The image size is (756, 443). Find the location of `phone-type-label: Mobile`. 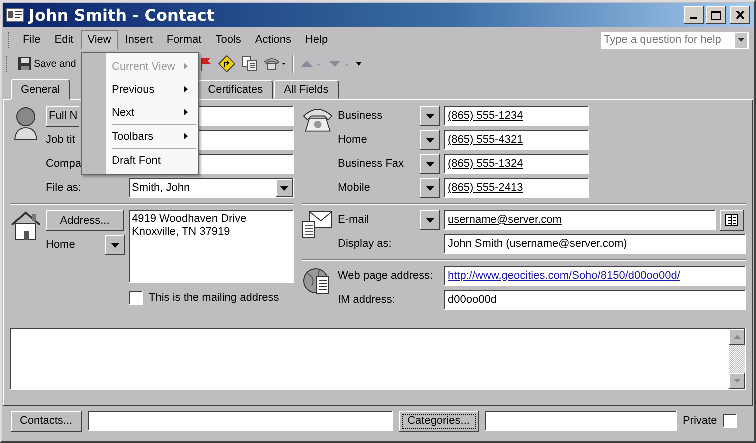

phone-type-label: Mobile is located at coordinates (355, 188).